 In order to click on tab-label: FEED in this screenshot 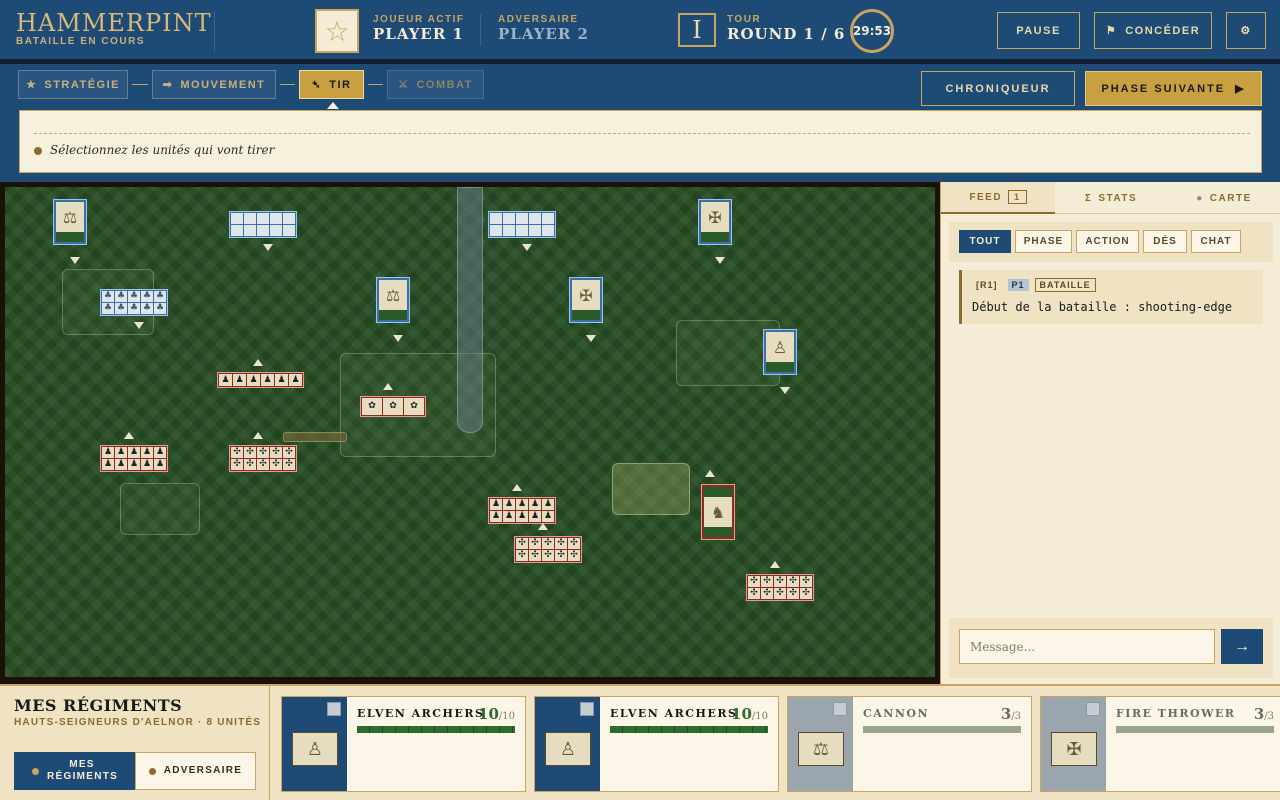, I will do `click(986, 197)`.